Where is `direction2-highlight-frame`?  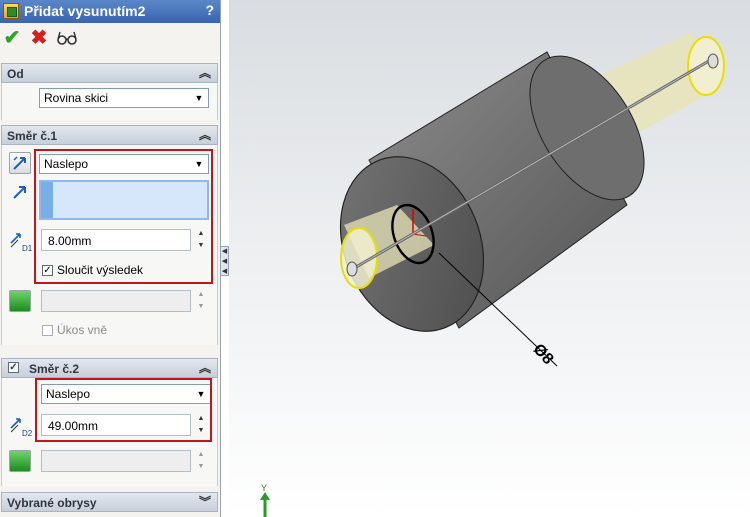
direction2-highlight-frame is located at coordinates (123, 410).